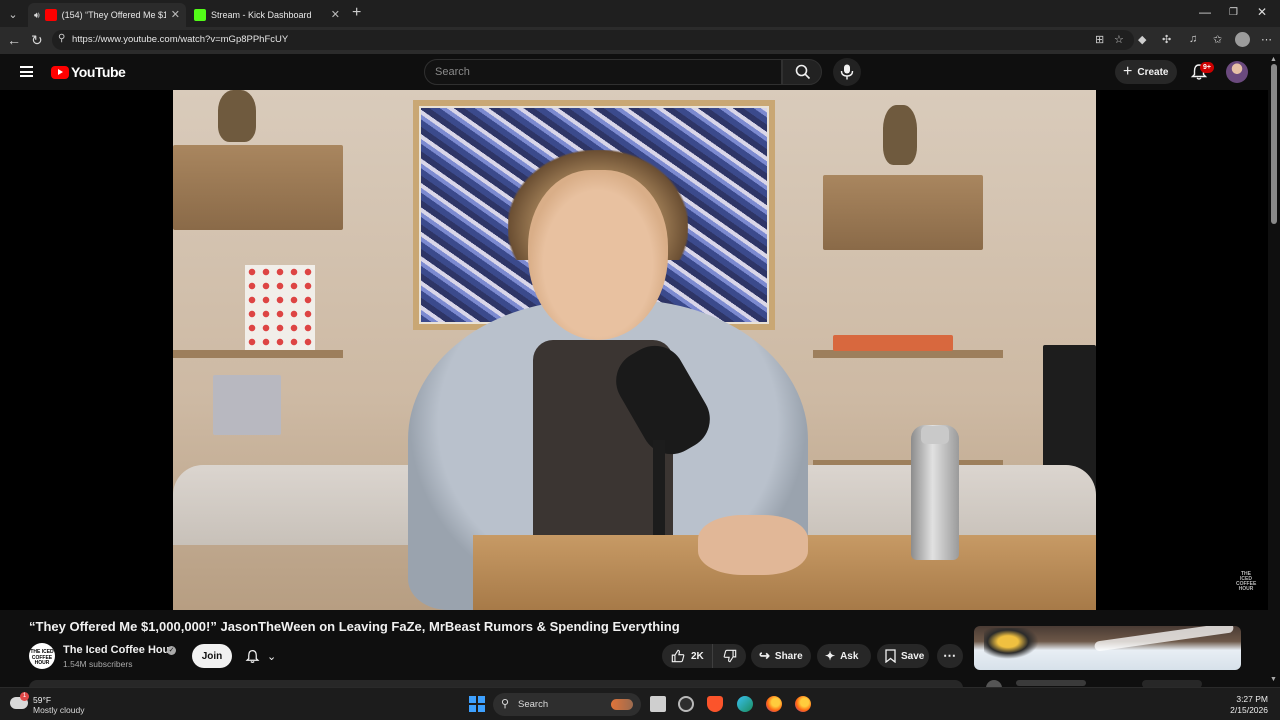  I want to click on brave-browser-icon, so click(715, 704).